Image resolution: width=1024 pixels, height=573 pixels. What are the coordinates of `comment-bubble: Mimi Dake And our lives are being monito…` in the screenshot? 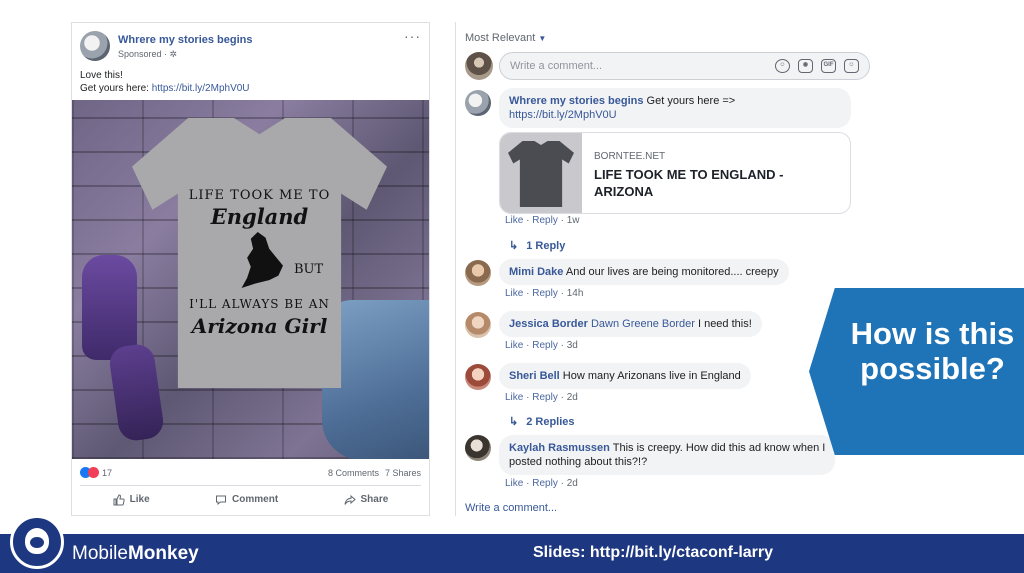 It's located at (644, 272).